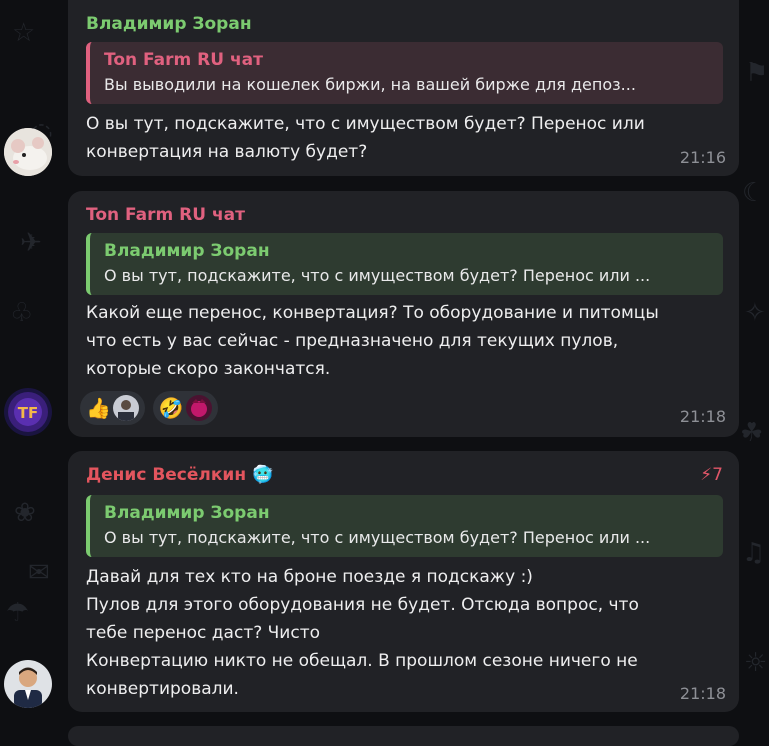  Describe the element at coordinates (171, 408) in the screenshot. I see `rofl-icon: 🤣` at that location.